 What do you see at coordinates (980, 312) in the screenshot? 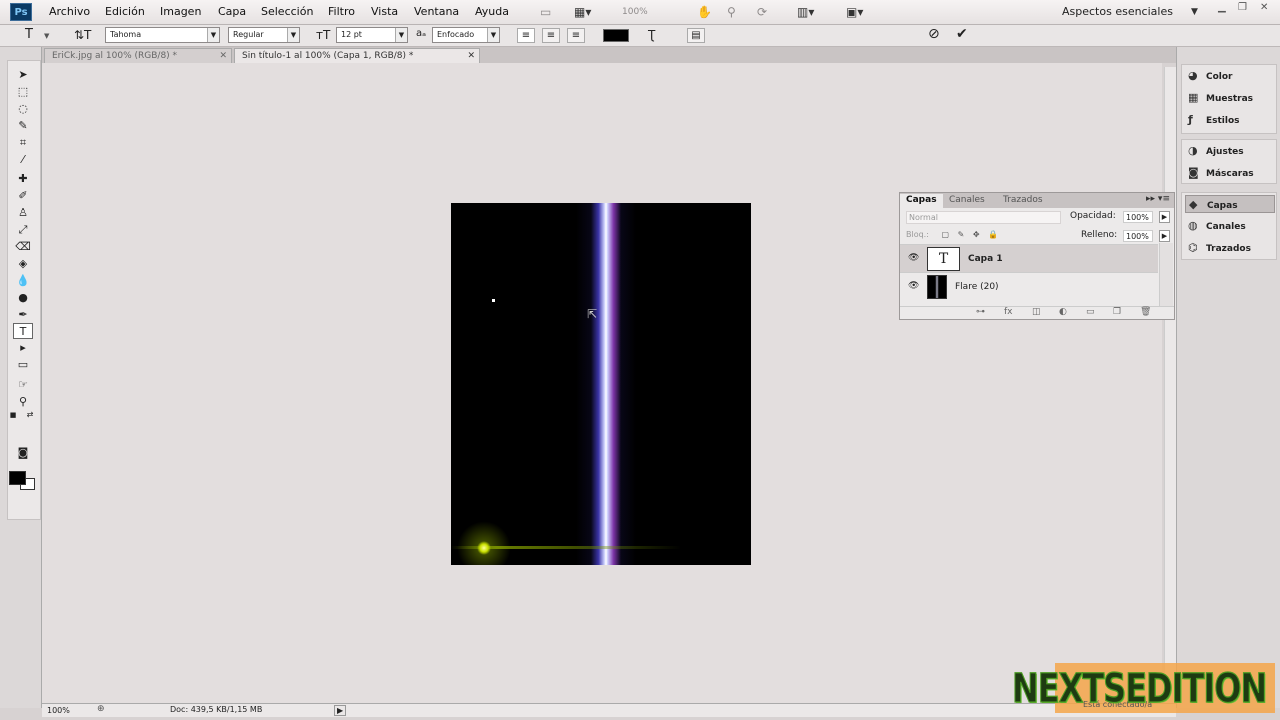
I see `link-layers-icon: ⊶` at bounding box center [980, 312].